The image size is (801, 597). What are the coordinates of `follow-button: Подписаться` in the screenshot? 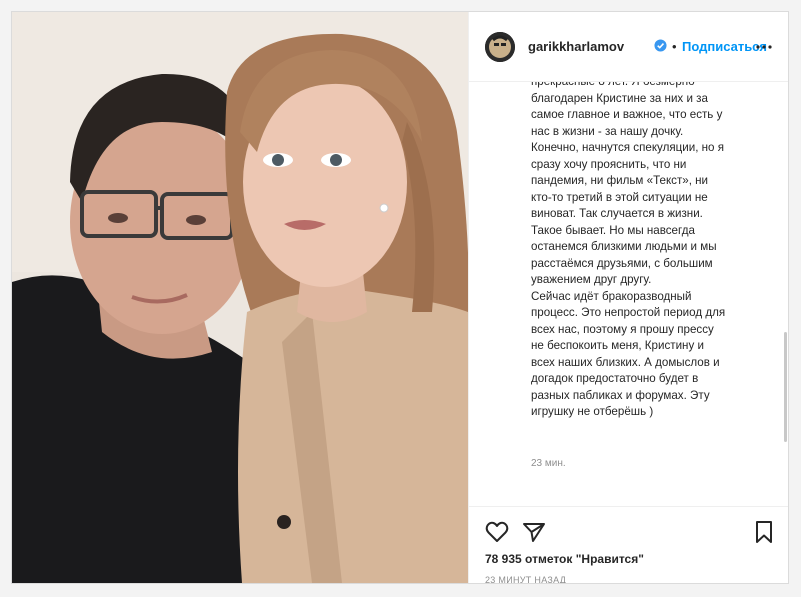 It's located at (724, 46).